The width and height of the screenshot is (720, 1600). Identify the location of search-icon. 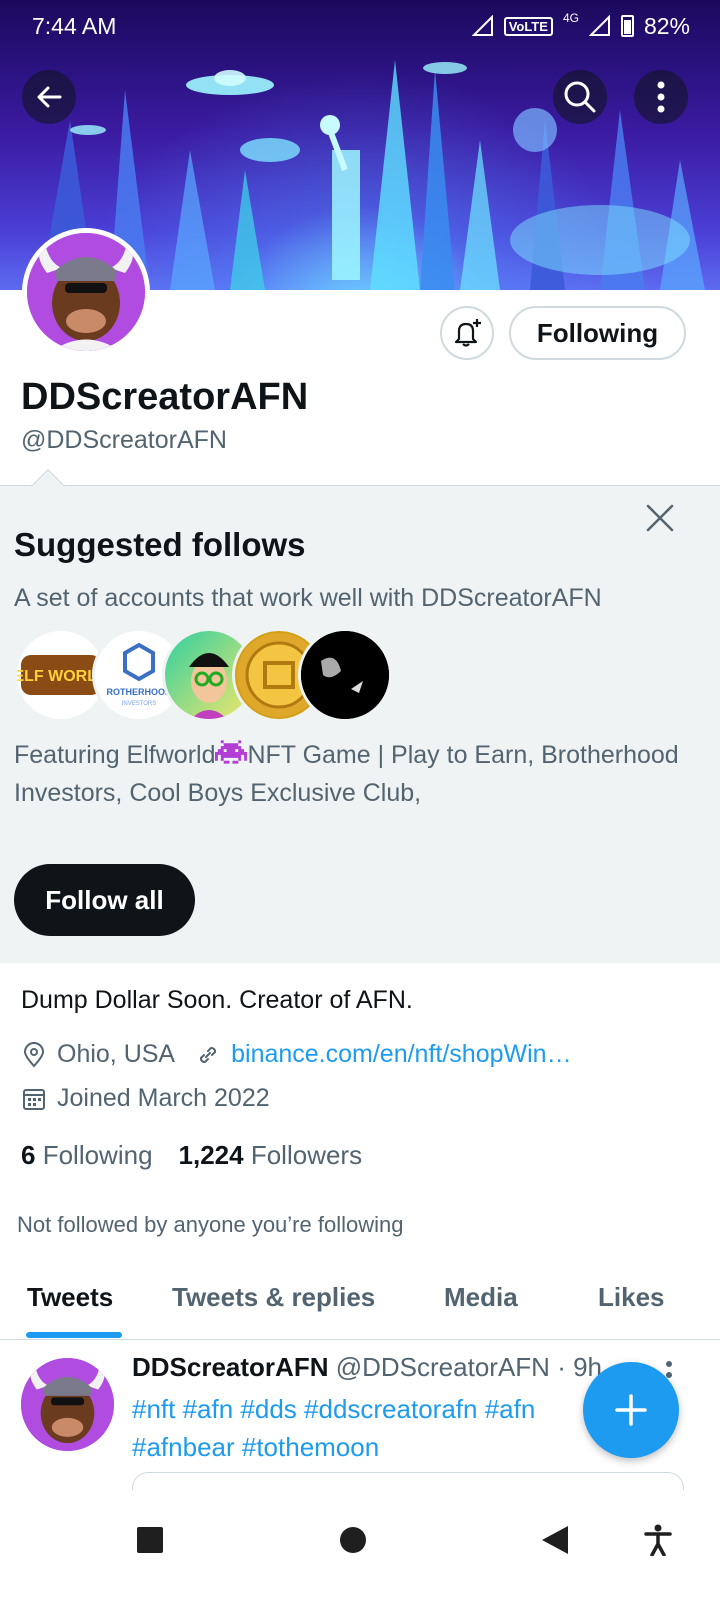
(580, 97).